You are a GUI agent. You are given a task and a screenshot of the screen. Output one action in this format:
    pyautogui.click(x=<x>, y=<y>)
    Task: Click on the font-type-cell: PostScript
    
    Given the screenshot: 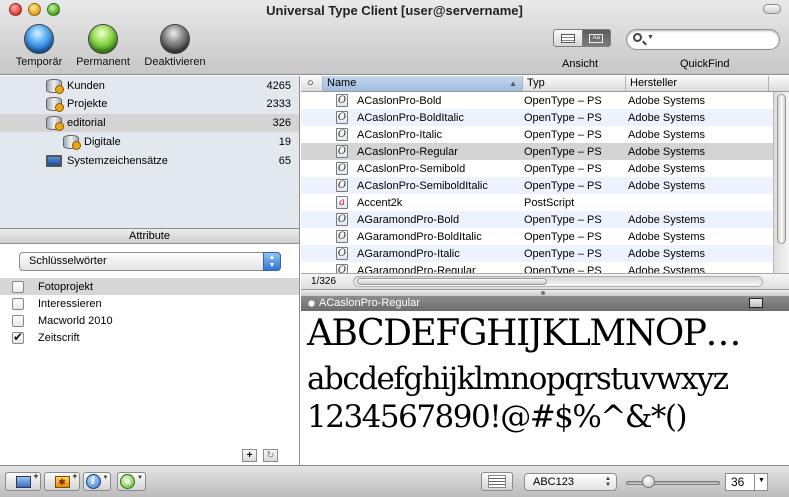 What is the action you would take?
    pyautogui.click(x=549, y=202)
    